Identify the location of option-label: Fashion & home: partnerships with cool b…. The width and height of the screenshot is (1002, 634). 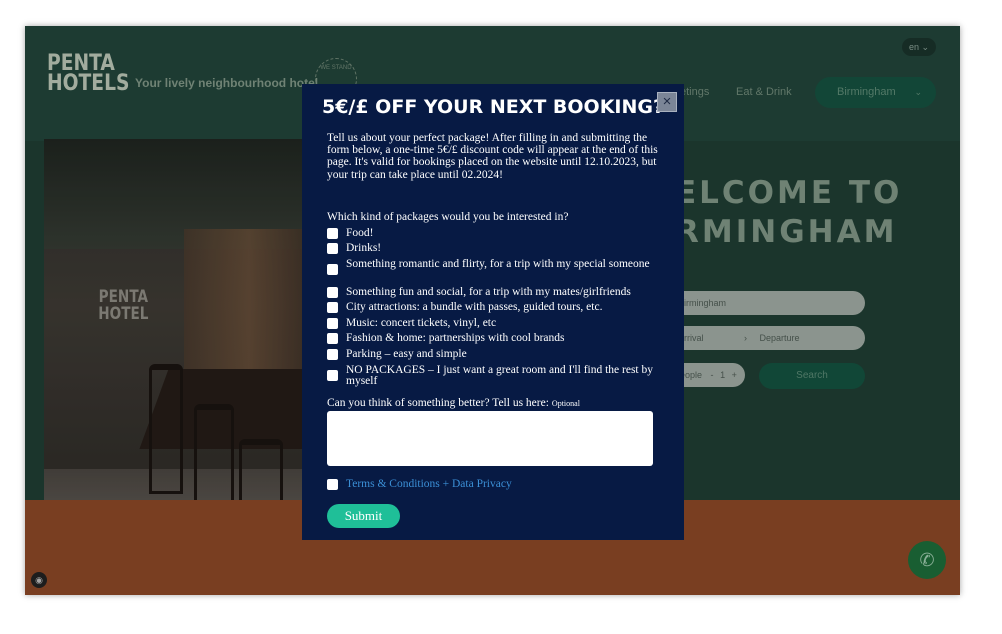
(455, 338).